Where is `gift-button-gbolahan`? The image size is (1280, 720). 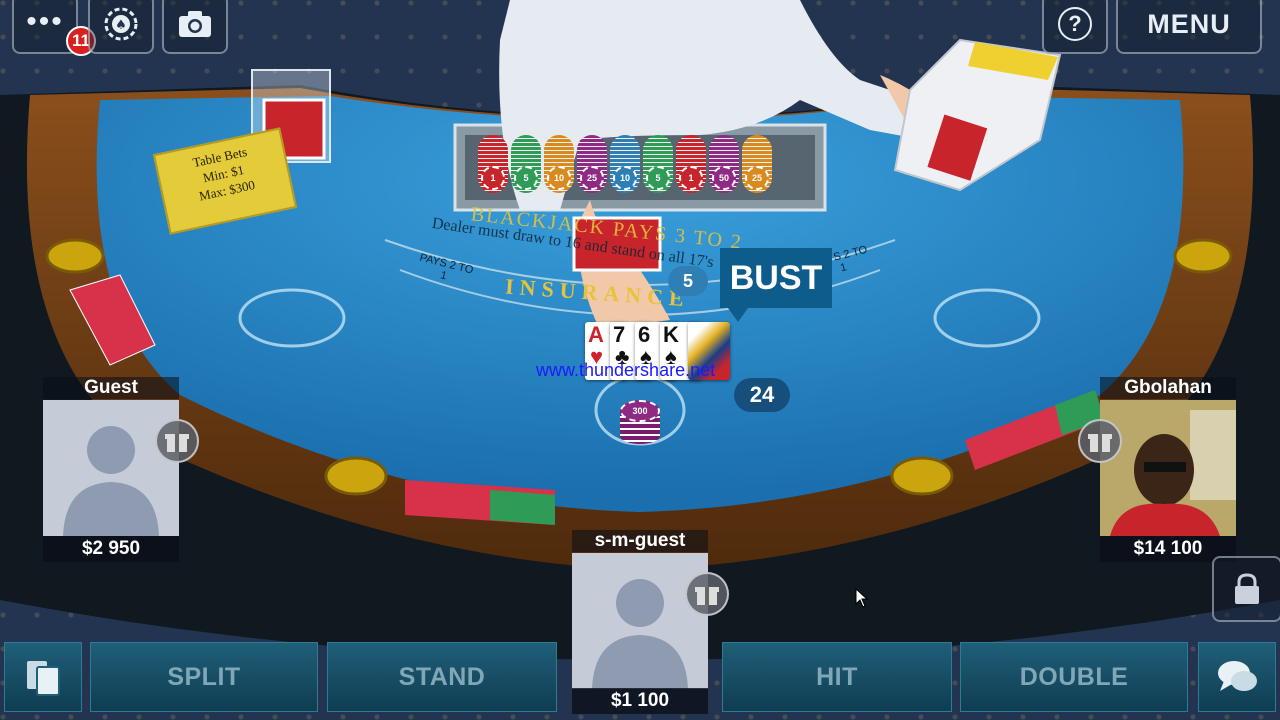 gift-button-gbolahan is located at coordinates (1100, 441).